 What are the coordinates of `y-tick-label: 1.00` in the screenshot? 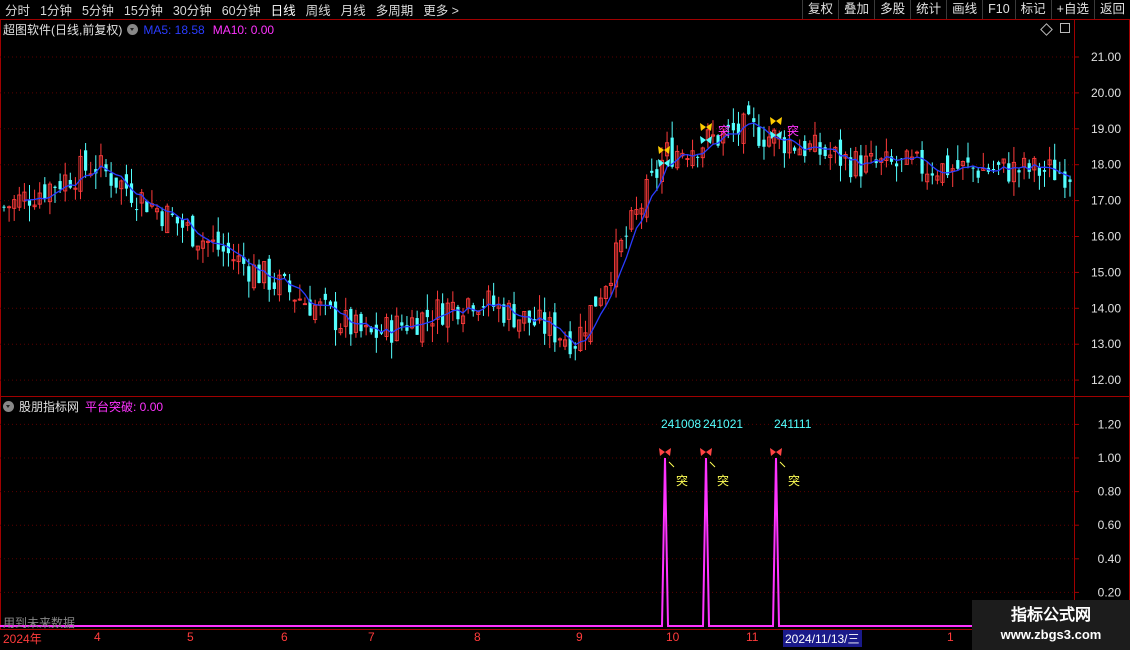 It's located at (1110, 458).